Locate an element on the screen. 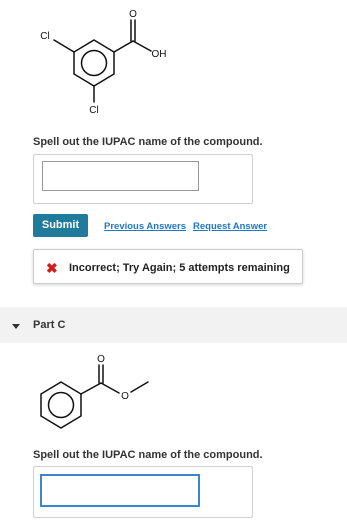 The height and width of the screenshot is (528, 347). chemical-structure-part-c: O O is located at coordinates (94, 391).